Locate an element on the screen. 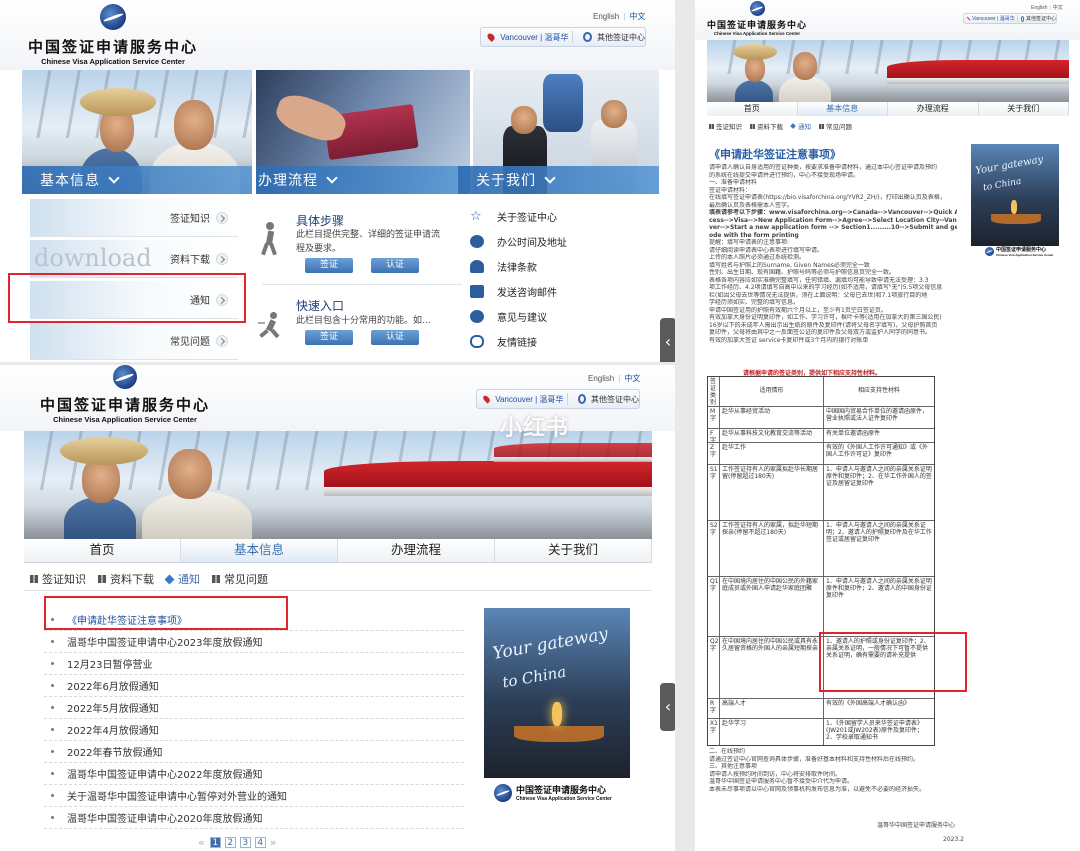  step1-visa-button: 签证 is located at coordinates (329, 265).